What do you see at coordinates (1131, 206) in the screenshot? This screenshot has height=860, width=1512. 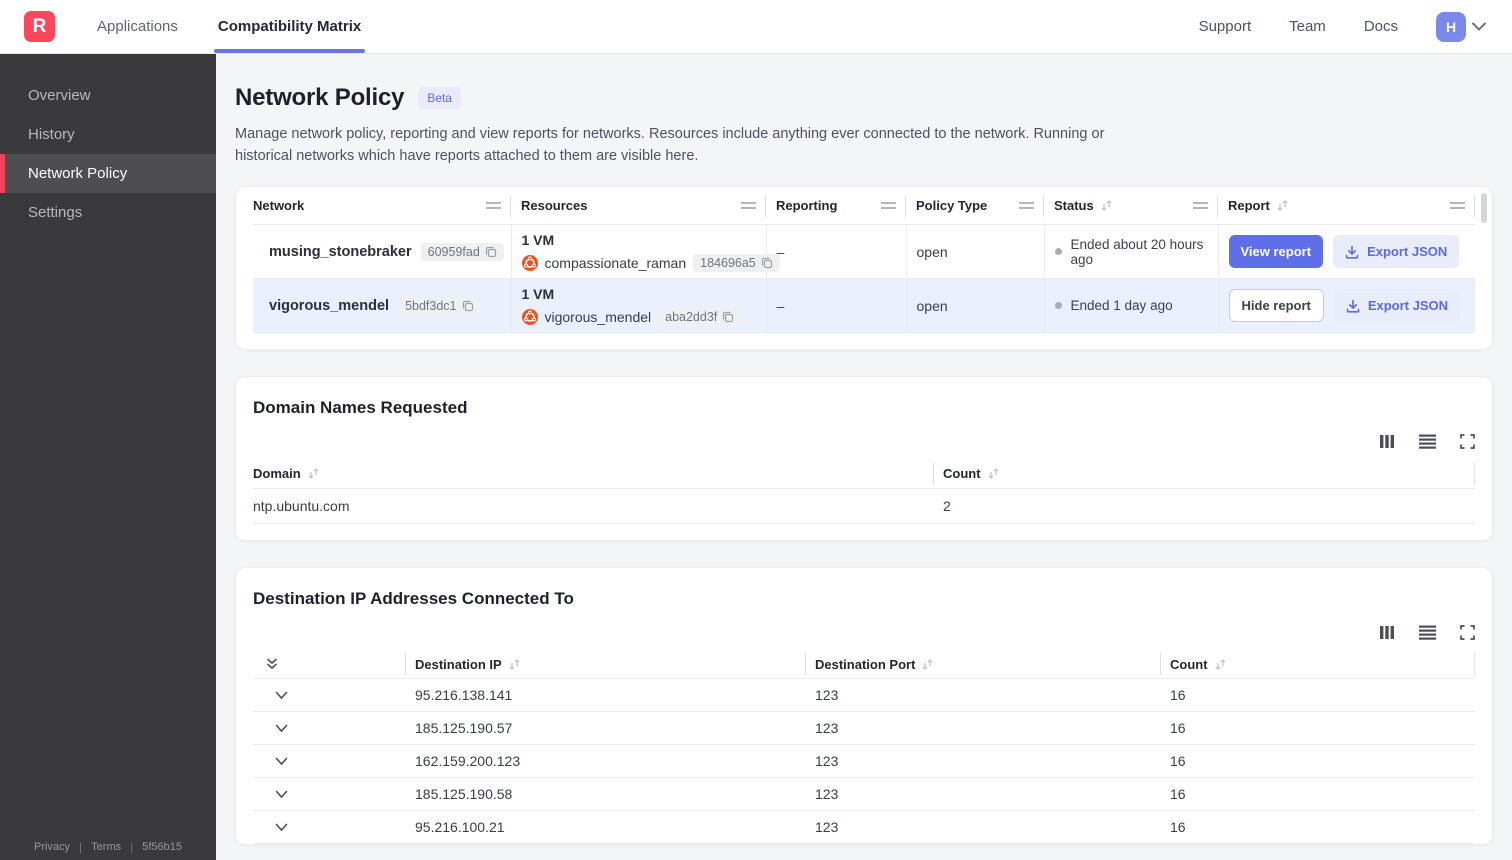 I see `col-header-status: Status` at bounding box center [1131, 206].